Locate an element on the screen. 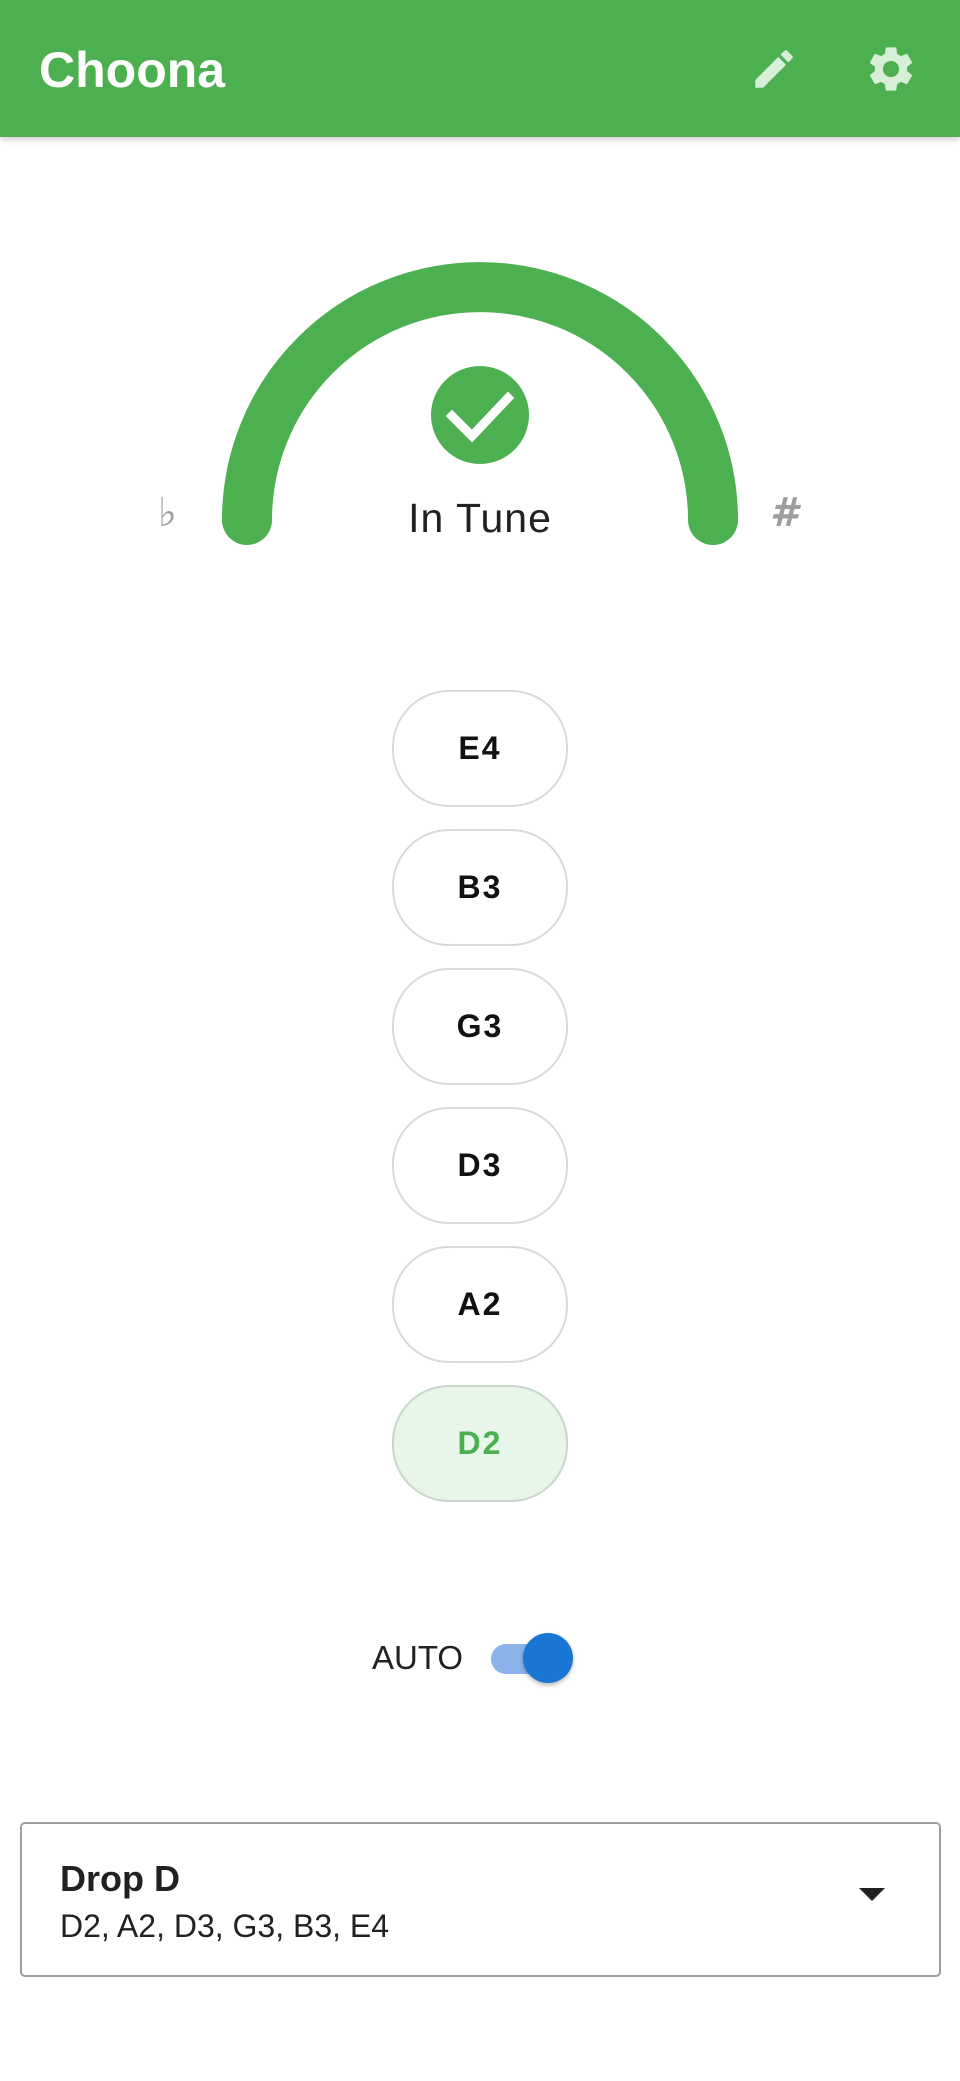  auto-mode-label: AUTO is located at coordinates (418, 1657).